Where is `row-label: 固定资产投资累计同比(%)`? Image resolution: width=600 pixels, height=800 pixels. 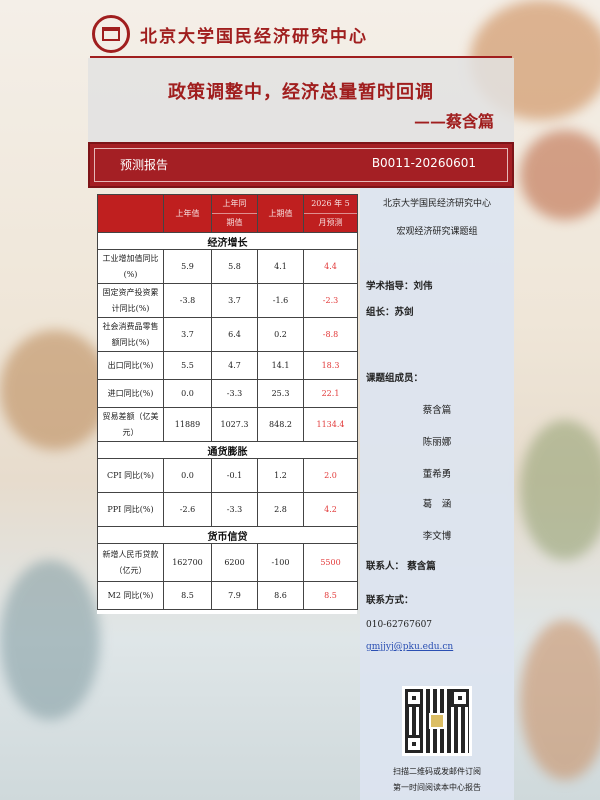 row-label: 固定资产投资累计同比(%) is located at coordinates (130, 300).